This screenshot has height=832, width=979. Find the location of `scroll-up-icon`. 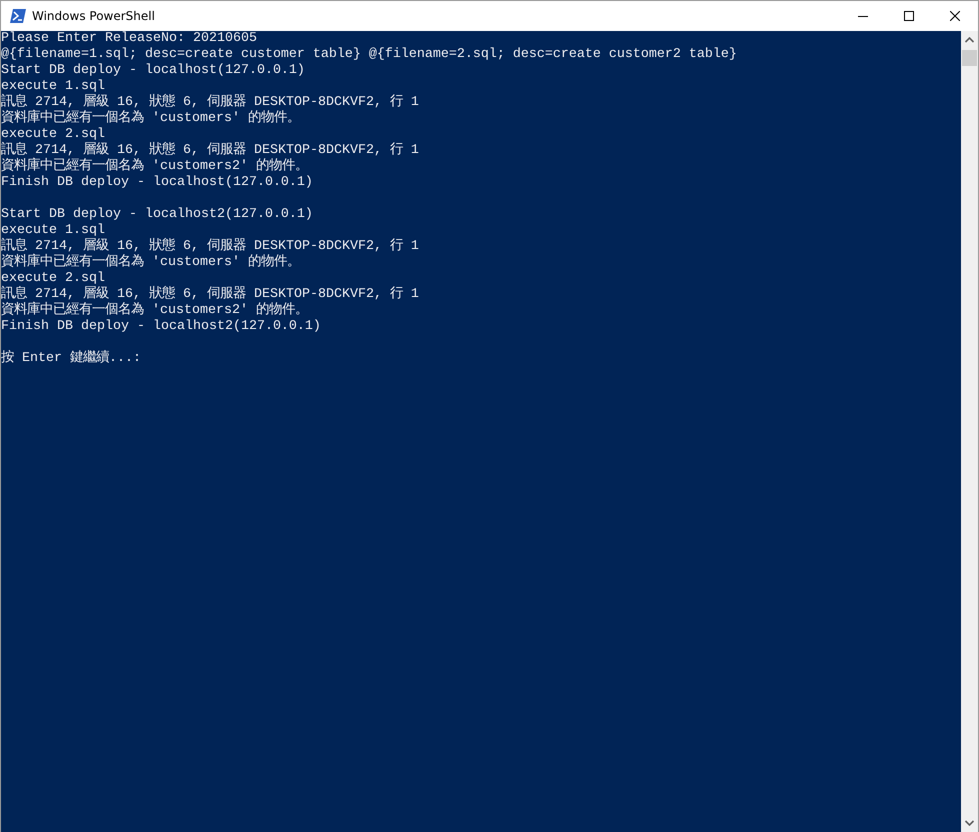

scroll-up-icon is located at coordinates (969, 40).